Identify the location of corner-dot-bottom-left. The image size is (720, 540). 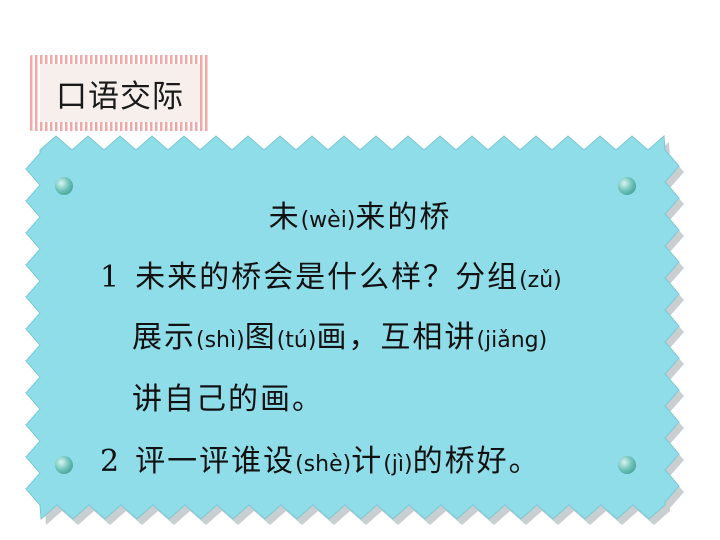
(64, 465).